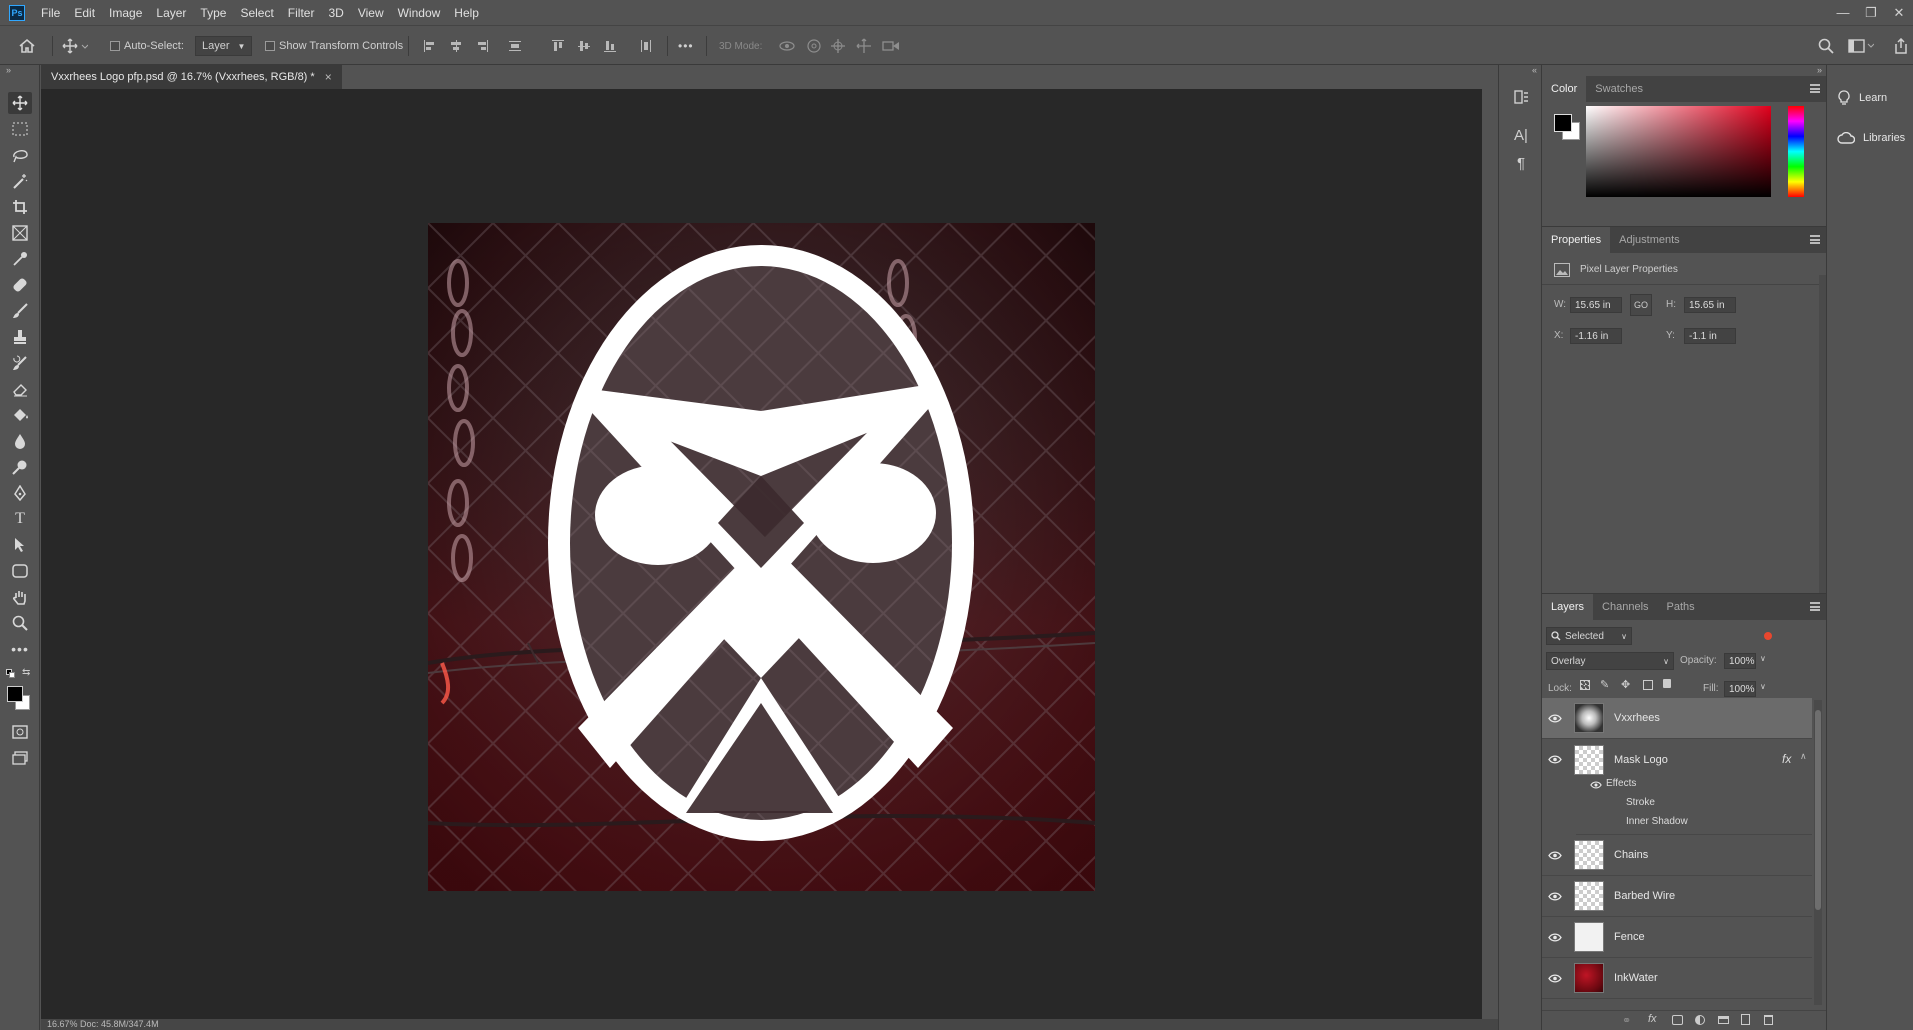 The image size is (1913, 1030). I want to click on 3d-roll-icon, so click(814, 46).